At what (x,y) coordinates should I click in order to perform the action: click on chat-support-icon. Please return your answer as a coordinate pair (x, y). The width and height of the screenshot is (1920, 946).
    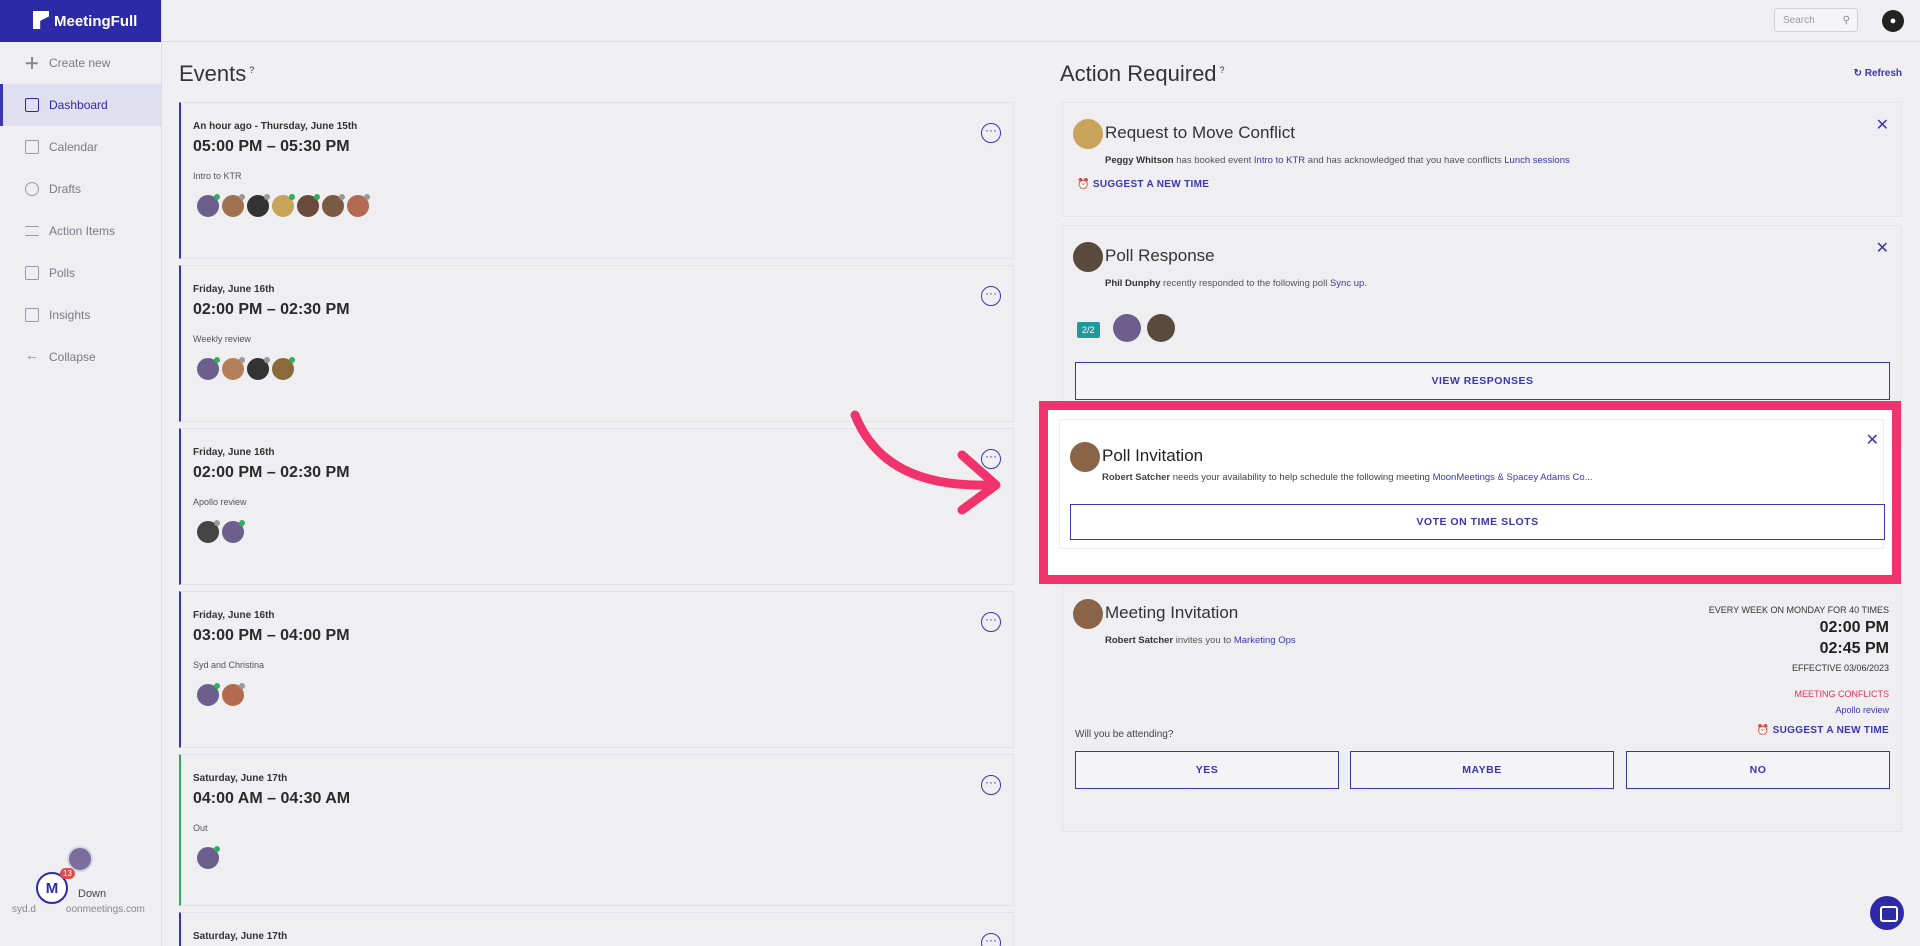
    Looking at the image, I should click on (1887, 913).